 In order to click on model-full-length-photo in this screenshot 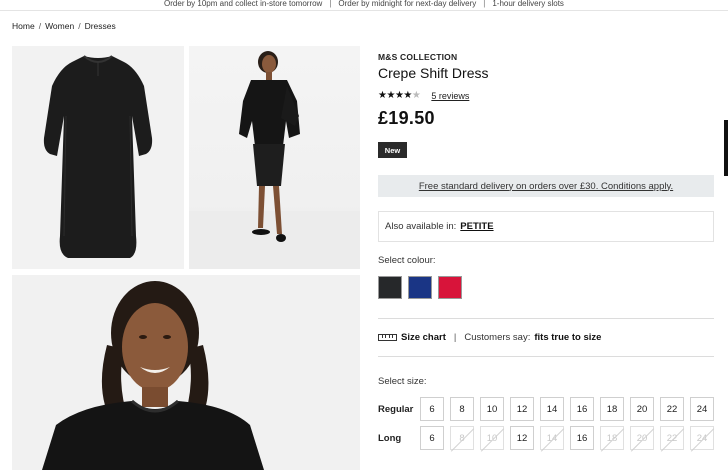, I will do `click(274, 157)`.